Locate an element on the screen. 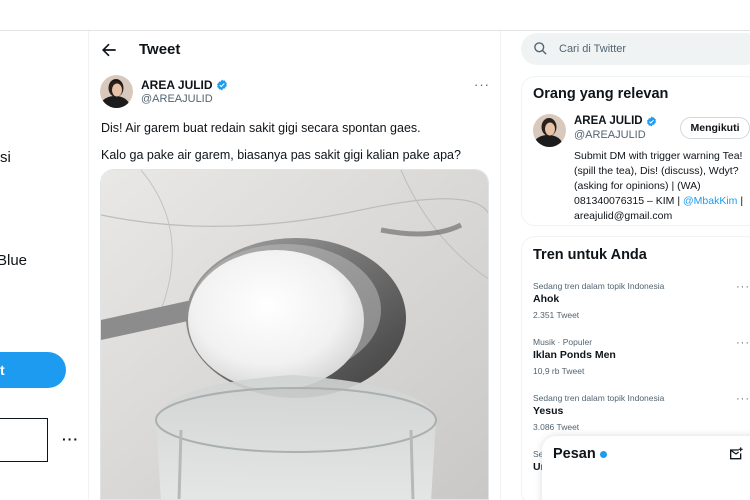 This screenshot has width=750, height=500. trend-count: 3.086 Tweet is located at coordinates (556, 427).